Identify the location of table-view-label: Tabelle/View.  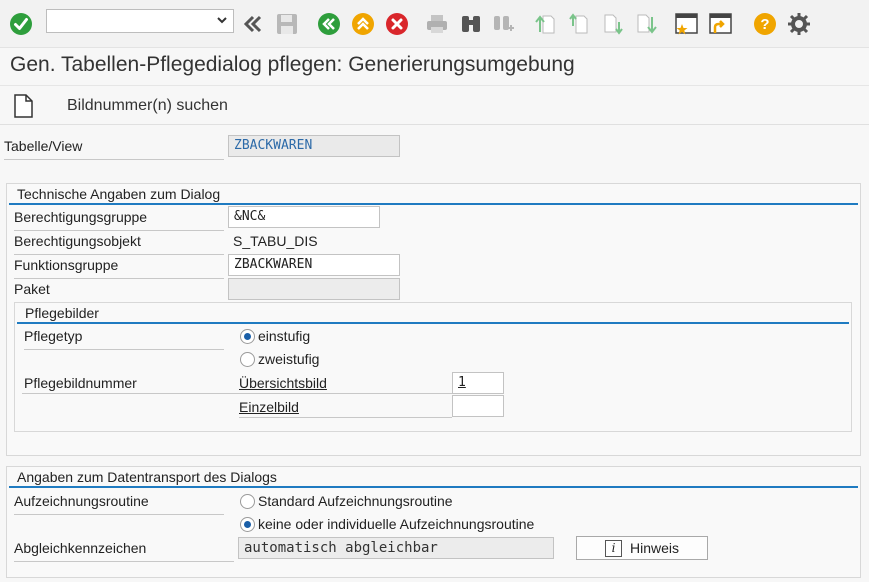
(114, 149).